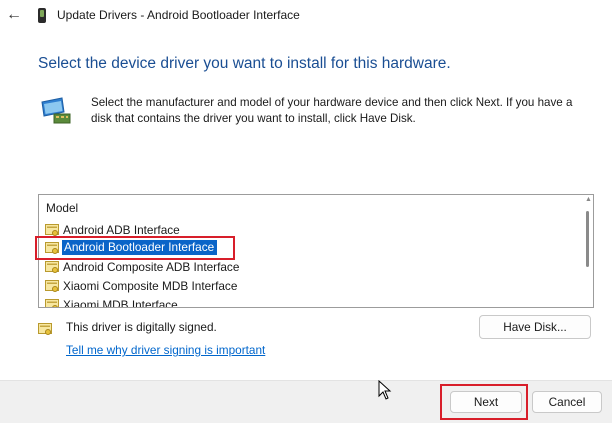 The image size is (612, 423). I want to click on next-highlight-box, so click(484, 402).